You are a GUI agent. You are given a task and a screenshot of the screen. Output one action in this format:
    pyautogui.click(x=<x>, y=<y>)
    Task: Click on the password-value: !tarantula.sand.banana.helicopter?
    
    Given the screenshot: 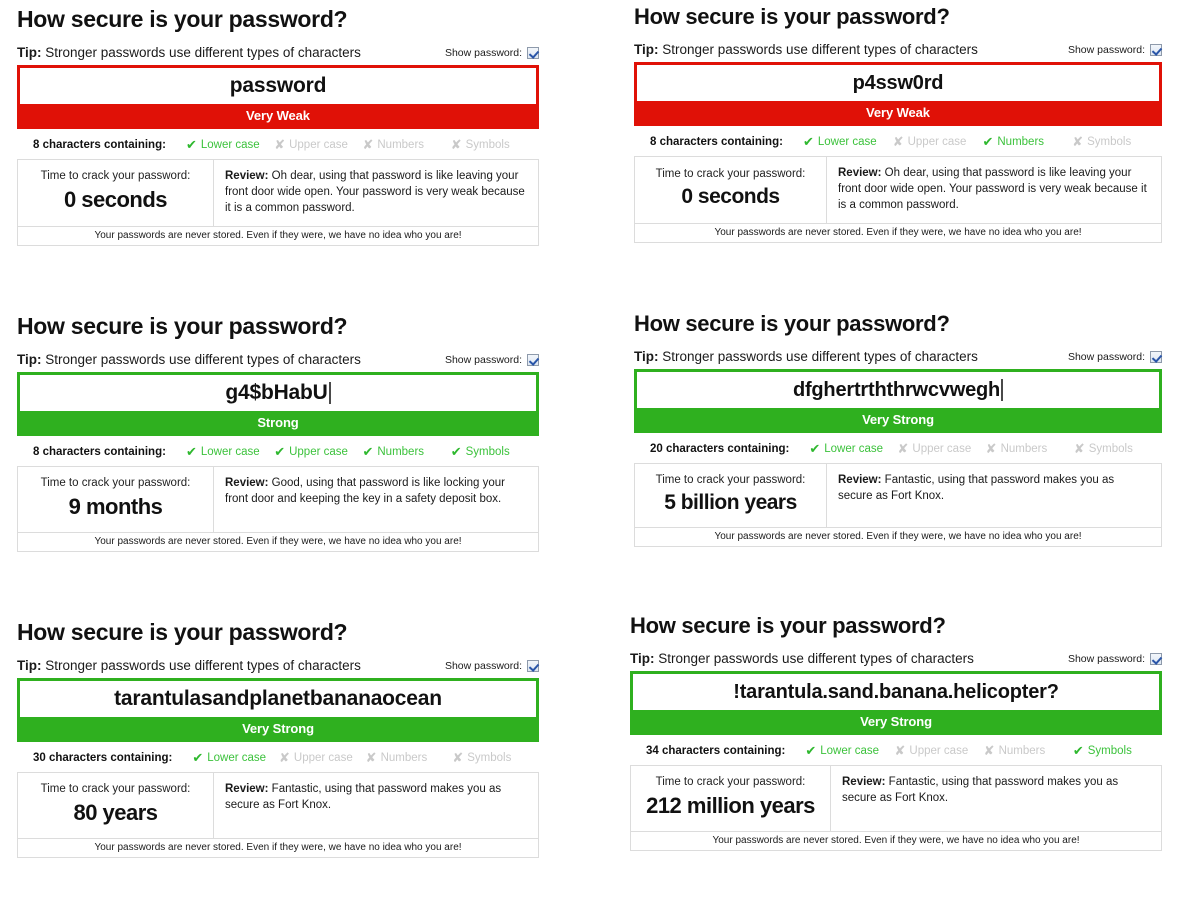 What is the action you would take?
    pyautogui.click(x=896, y=691)
    